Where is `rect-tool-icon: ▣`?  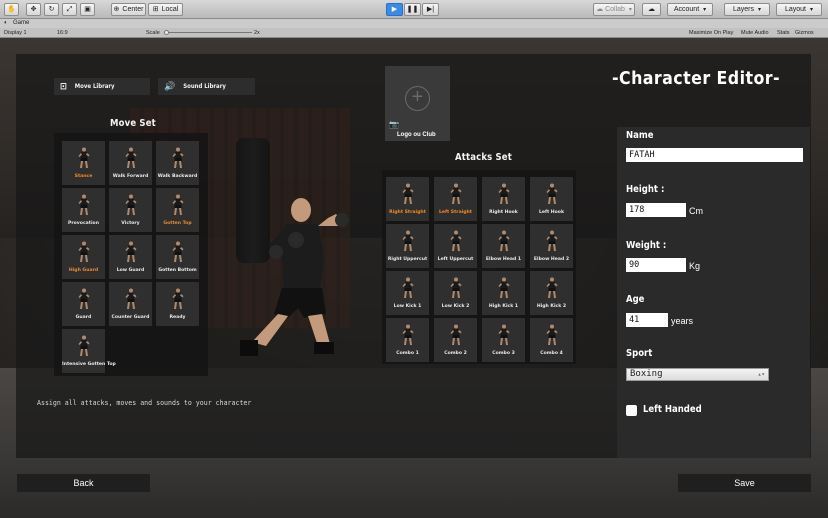
rect-tool-icon: ▣ is located at coordinates (87, 9).